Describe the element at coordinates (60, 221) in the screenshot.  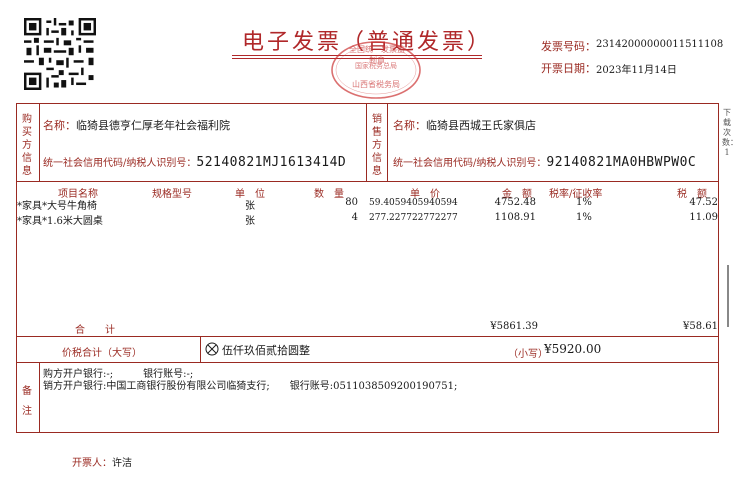
I see `item-name: *家具*1.6米大圆桌` at that location.